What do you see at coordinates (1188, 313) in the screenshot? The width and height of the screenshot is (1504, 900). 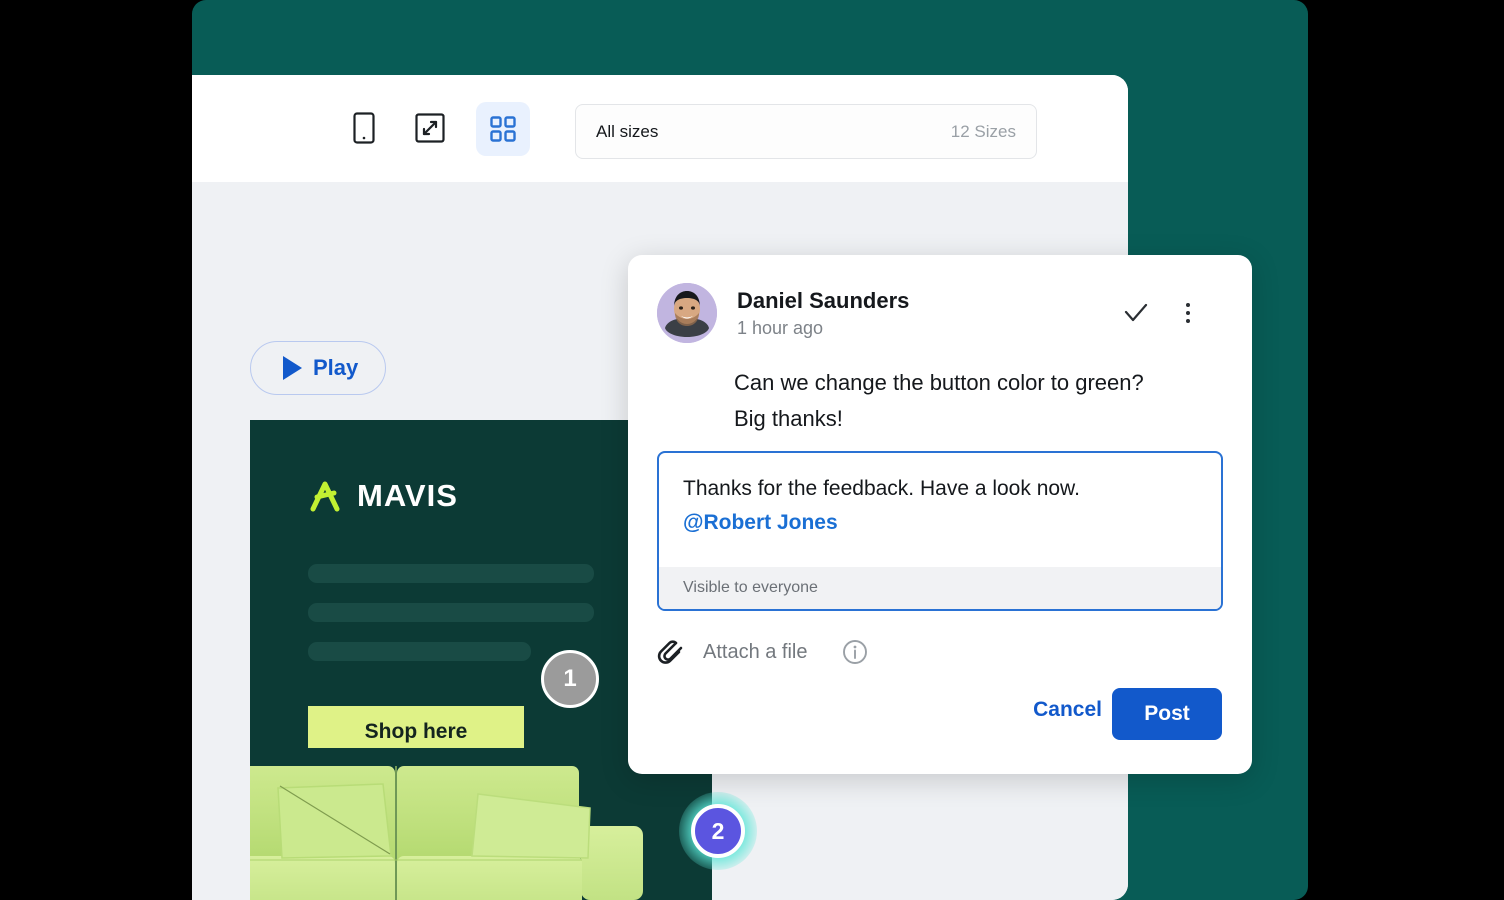 I see `kebab-menu-icon` at bounding box center [1188, 313].